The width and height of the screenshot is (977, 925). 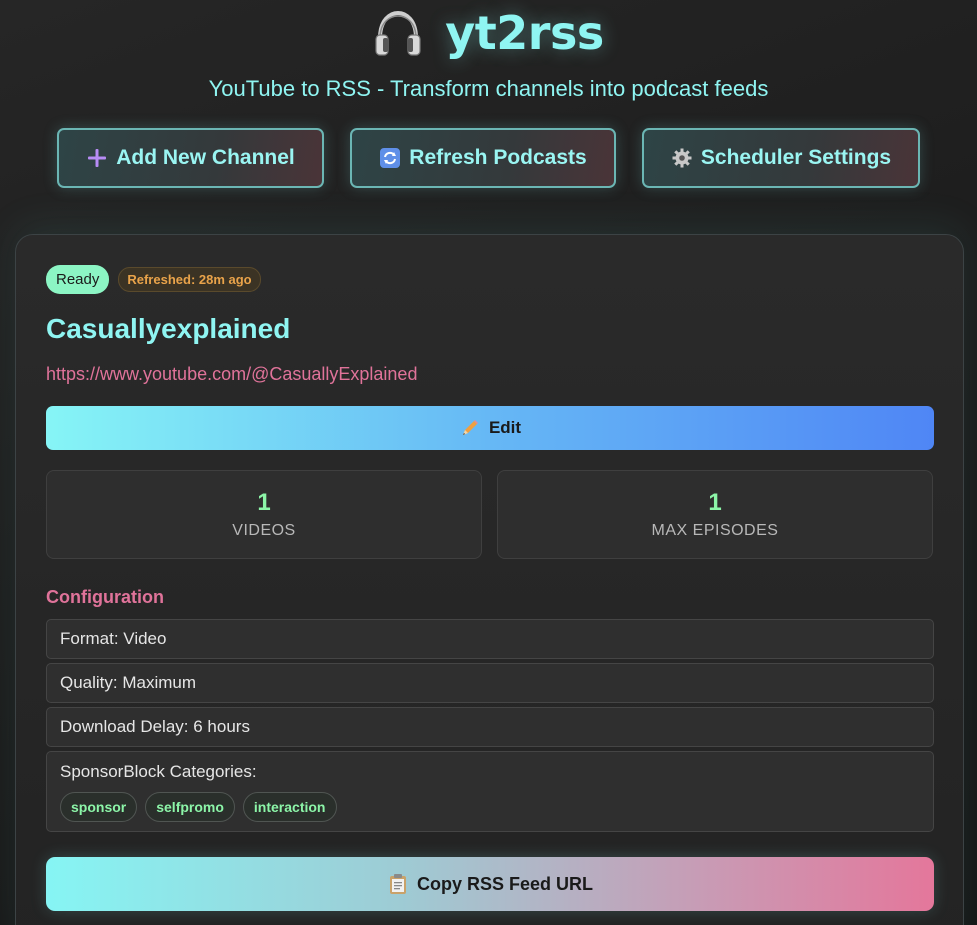 I want to click on app-title: yt2rss, so click(x=524, y=33).